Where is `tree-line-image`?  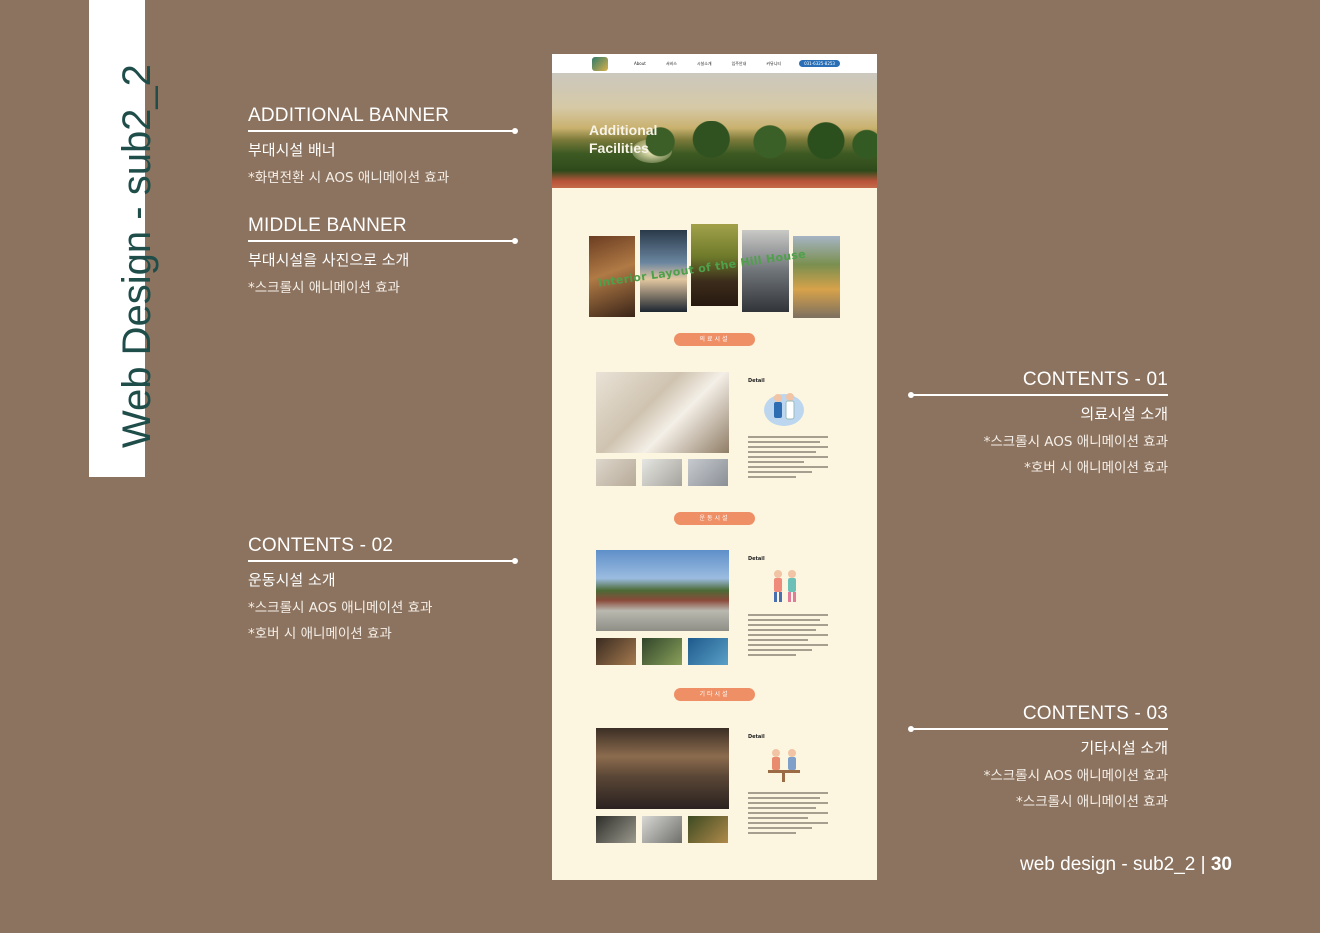 tree-line-image is located at coordinates (749, 147).